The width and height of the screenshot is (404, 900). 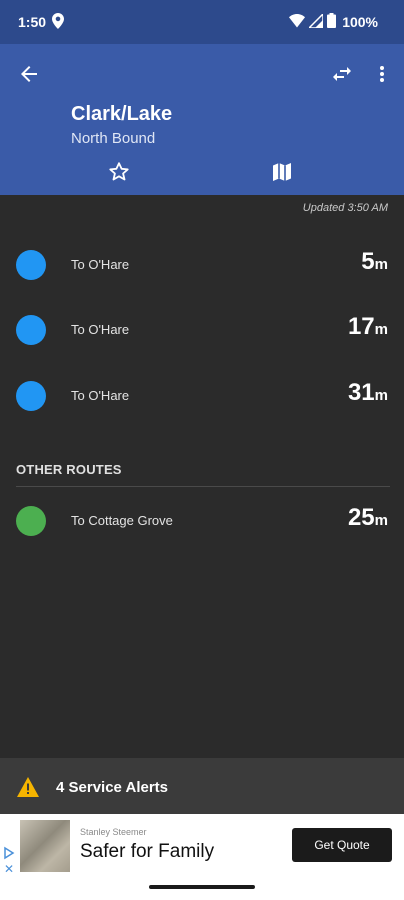 I want to click on star-outline-icon, so click(x=119, y=172).